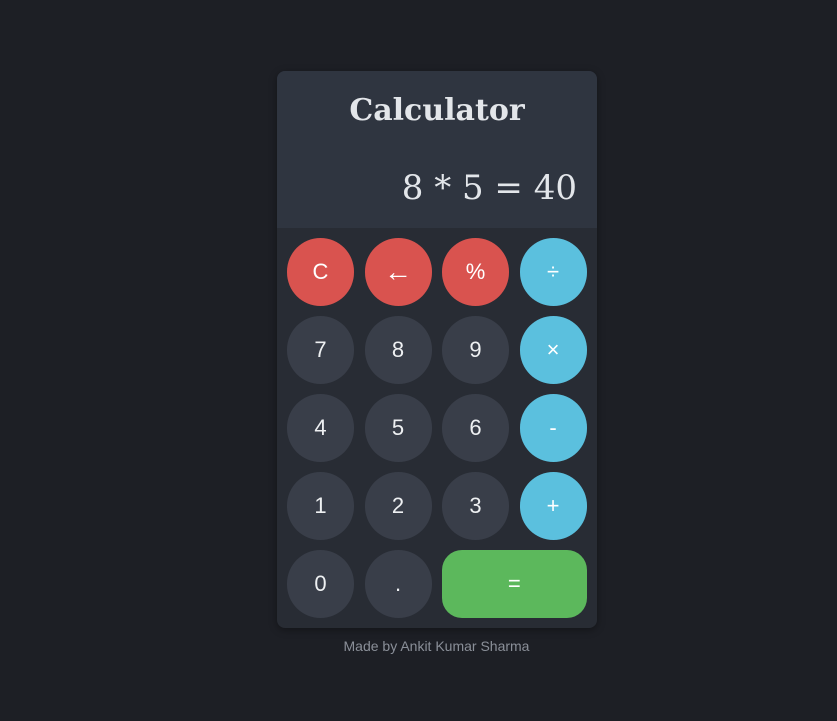 Image resolution: width=837 pixels, height=721 pixels. What do you see at coordinates (398, 506) in the screenshot?
I see `digit-2-button: 2` at bounding box center [398, 506].